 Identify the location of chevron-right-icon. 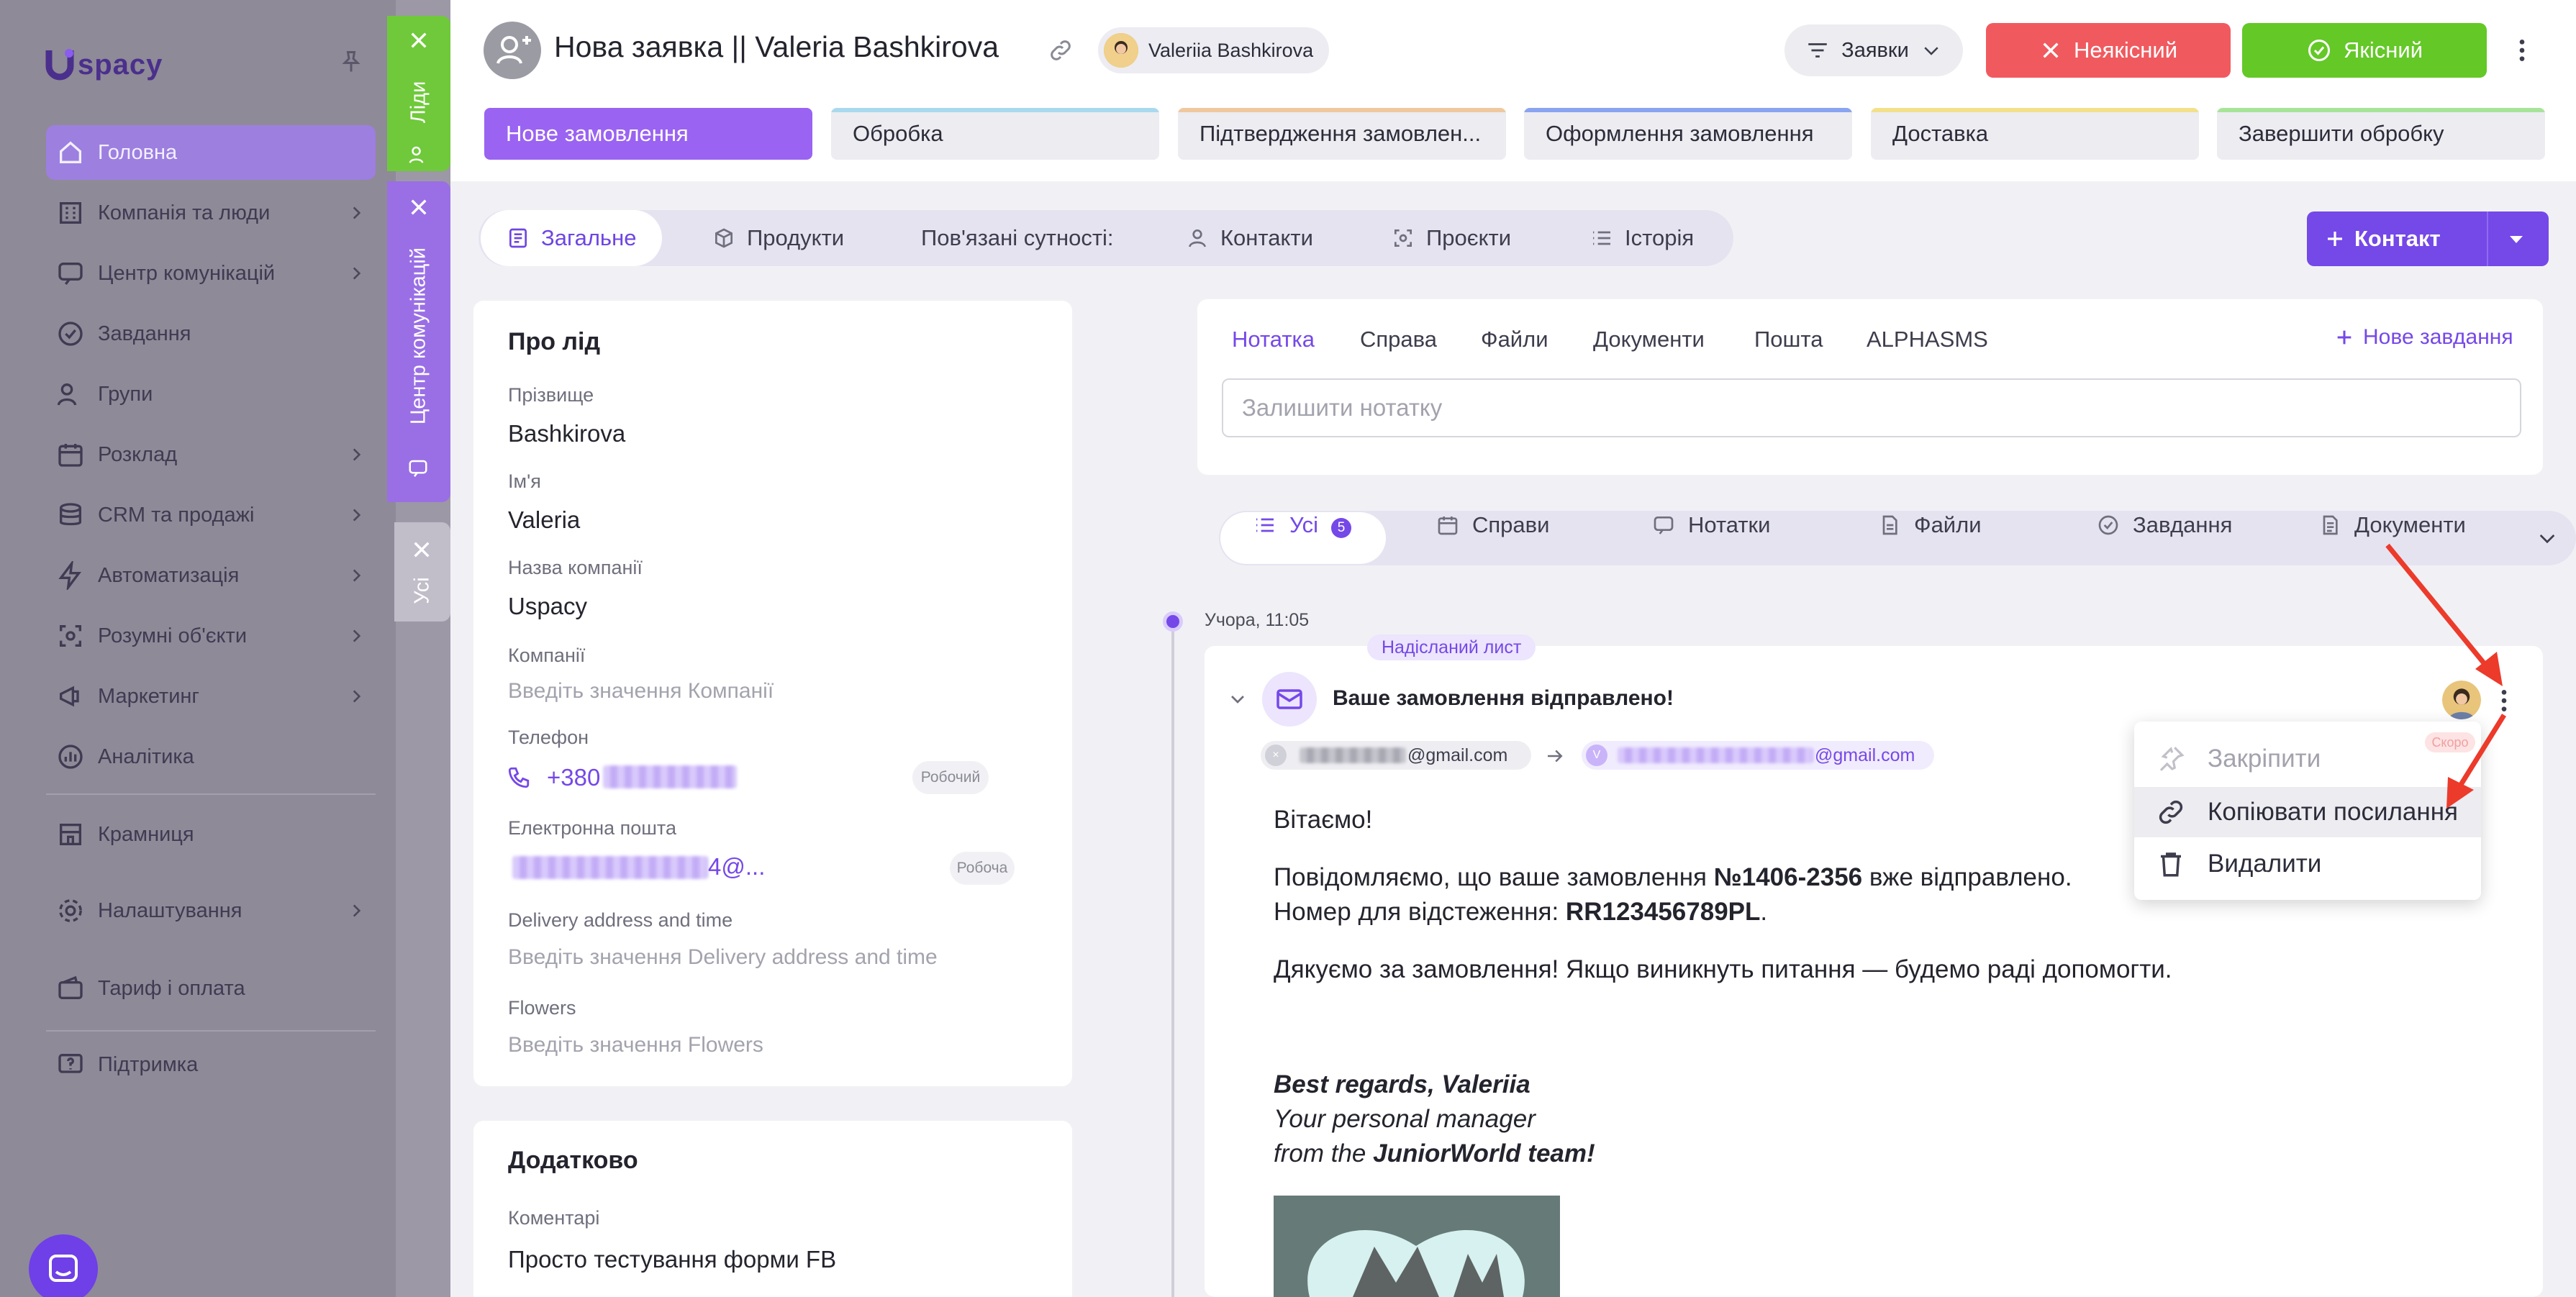
(357, 911).